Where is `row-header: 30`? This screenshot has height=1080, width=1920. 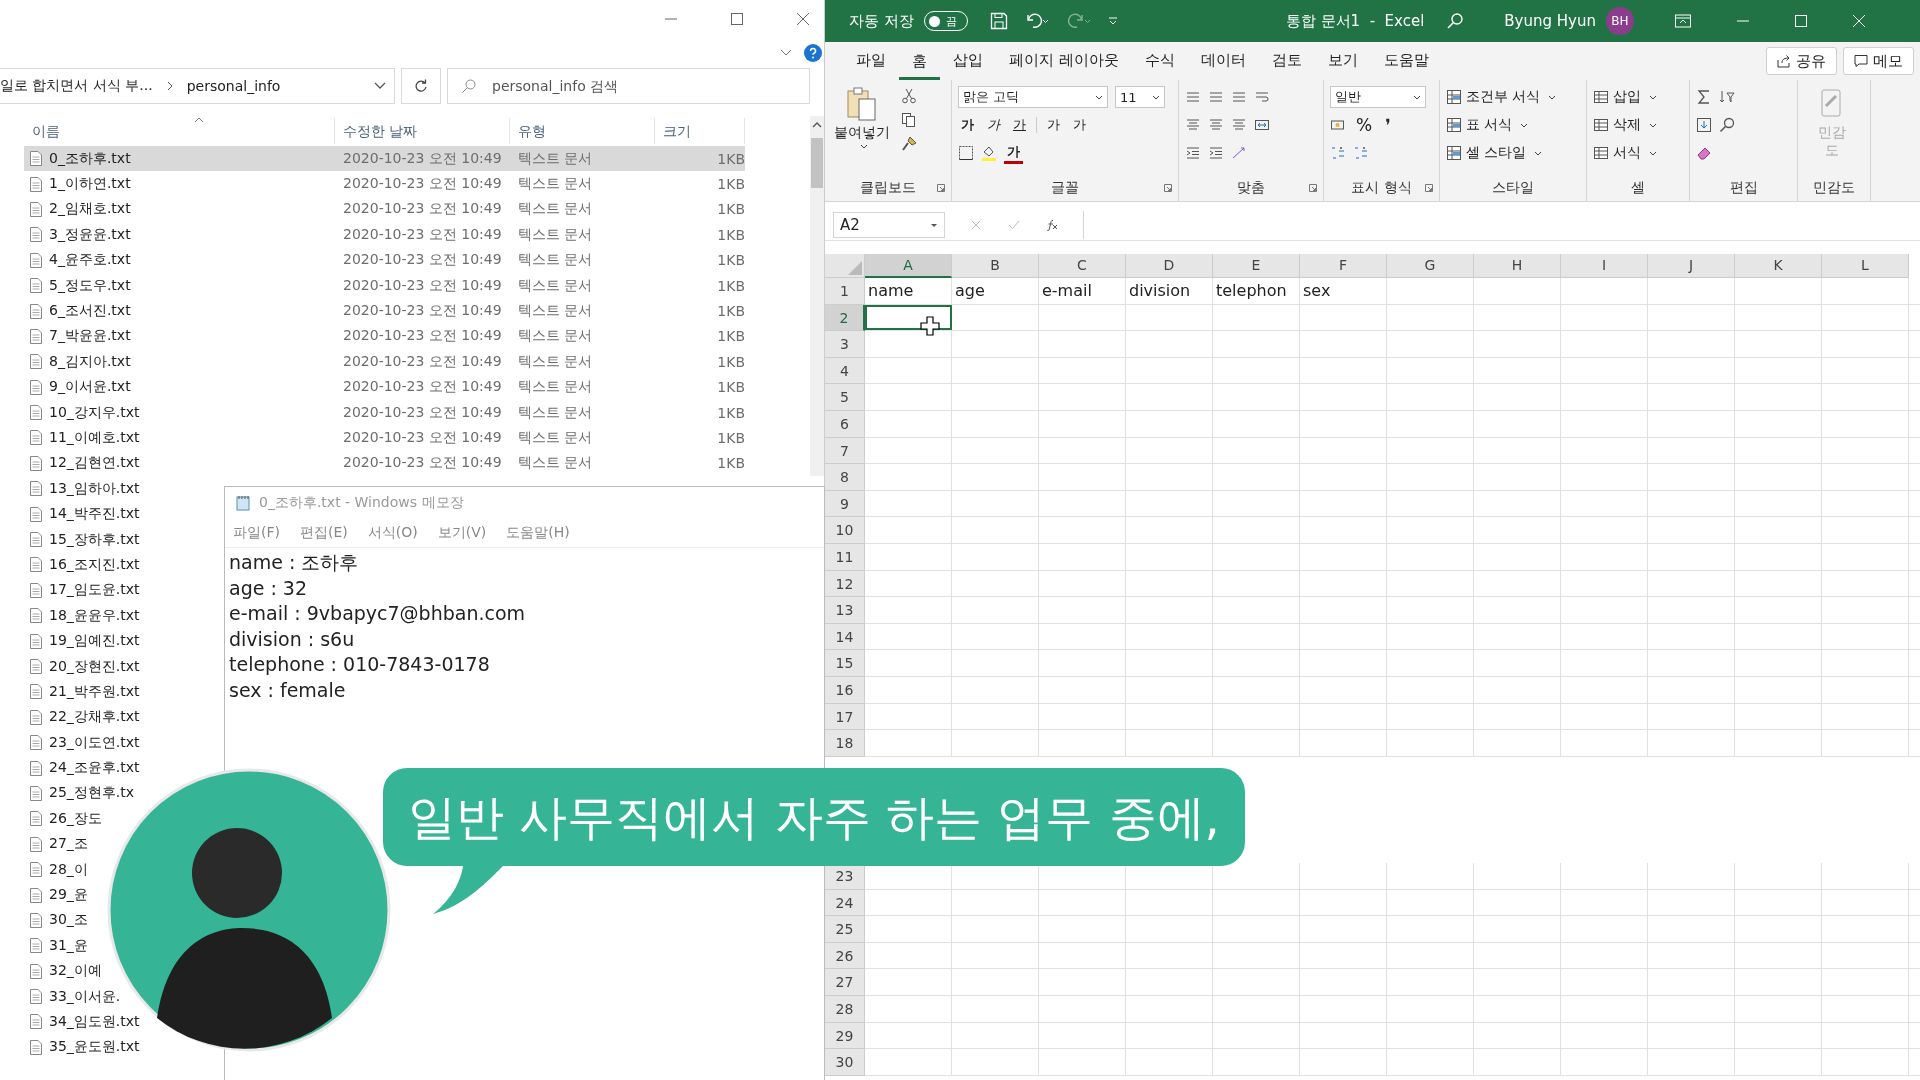
row-header: 30 is located at coordinates (845, 1062).